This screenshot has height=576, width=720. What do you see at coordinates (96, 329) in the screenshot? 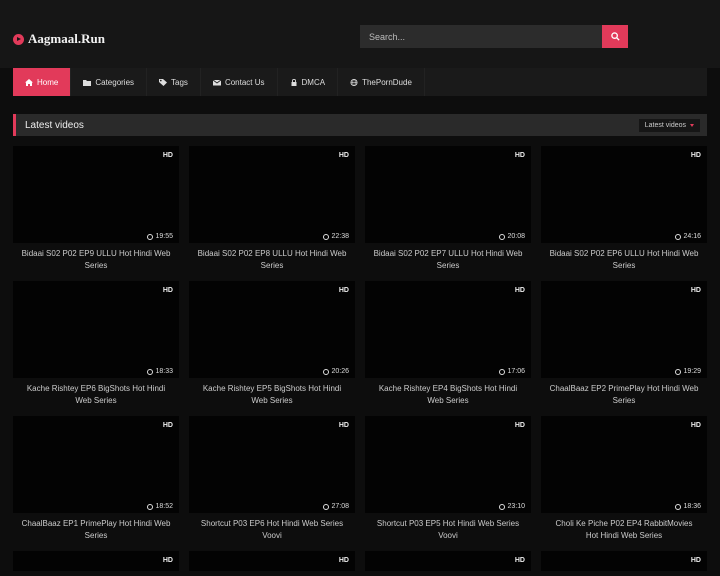
I see `video-thumbnail: HD 18:33` at bounding box center [96, 329].